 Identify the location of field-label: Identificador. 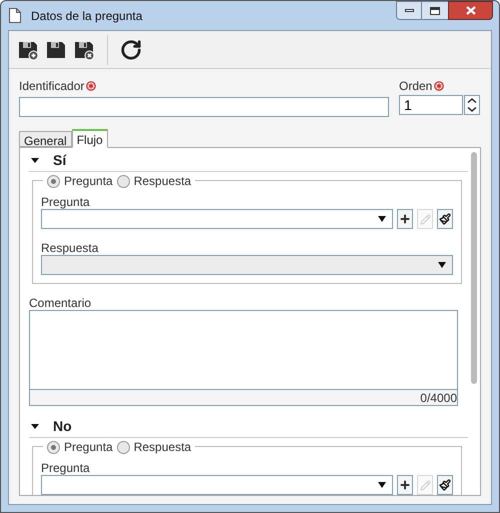
(51, 86).